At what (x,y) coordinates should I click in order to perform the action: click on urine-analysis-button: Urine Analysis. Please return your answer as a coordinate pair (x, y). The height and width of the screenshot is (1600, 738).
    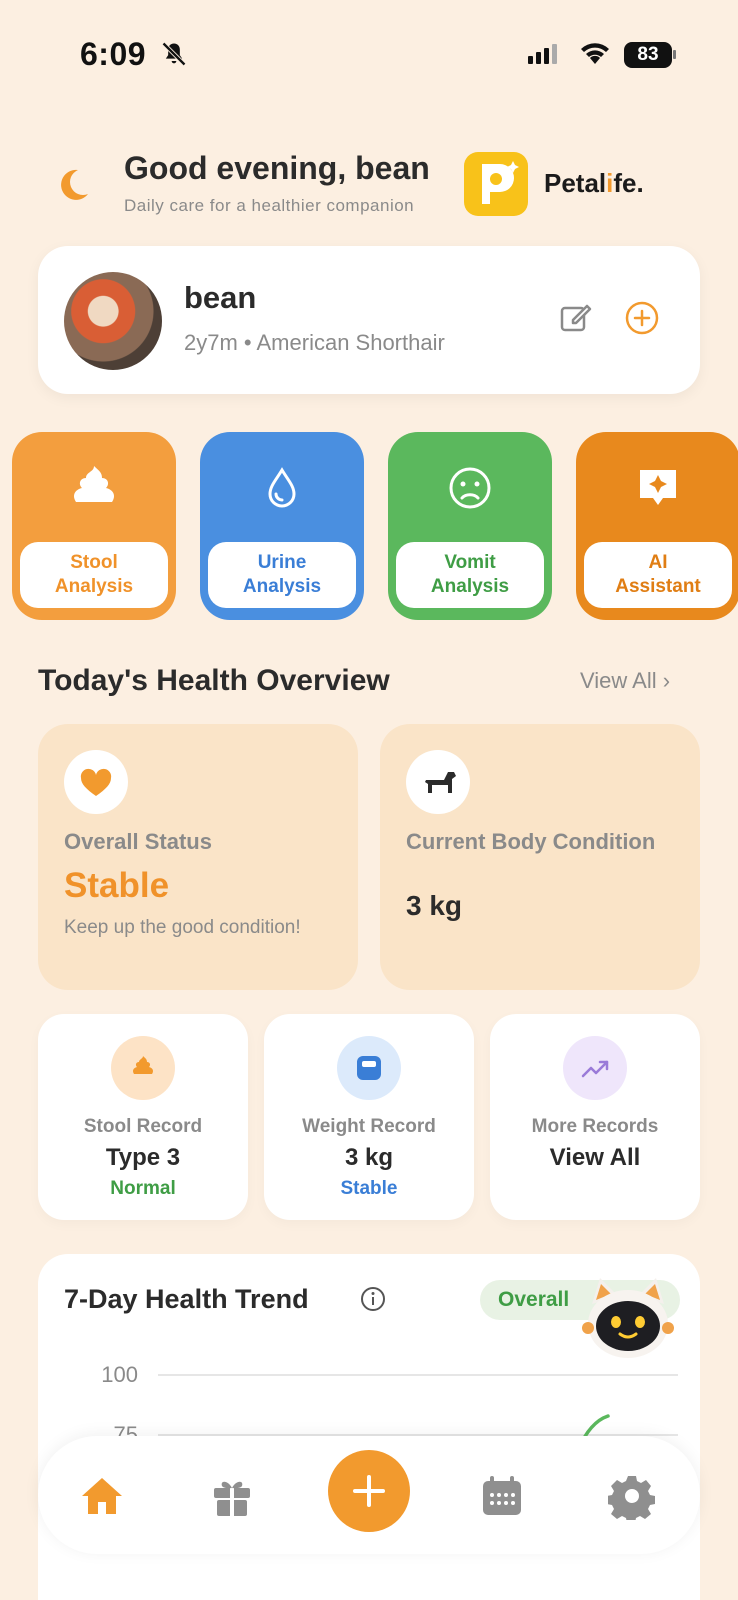
    Looking at the image, I should click on (282, 526).